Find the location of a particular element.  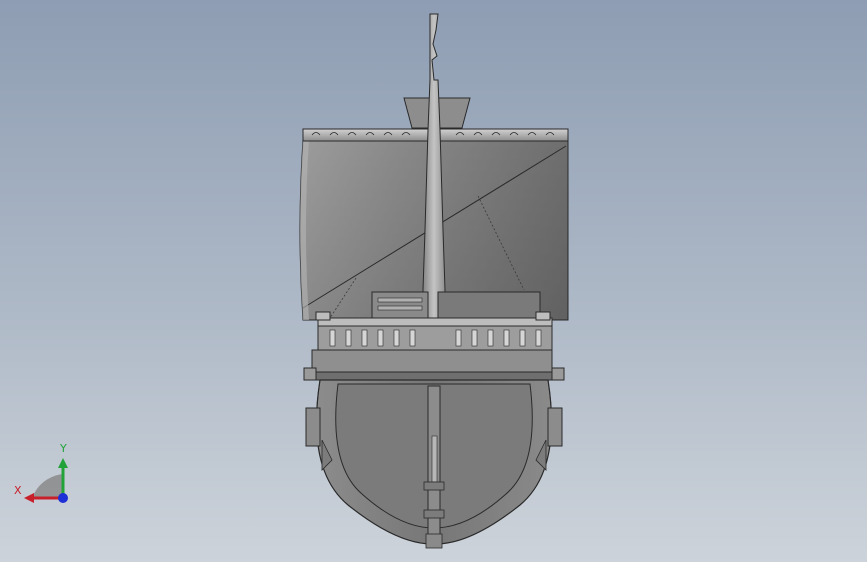

x-axis-arrow-icon is located at coordinates (29, 498).